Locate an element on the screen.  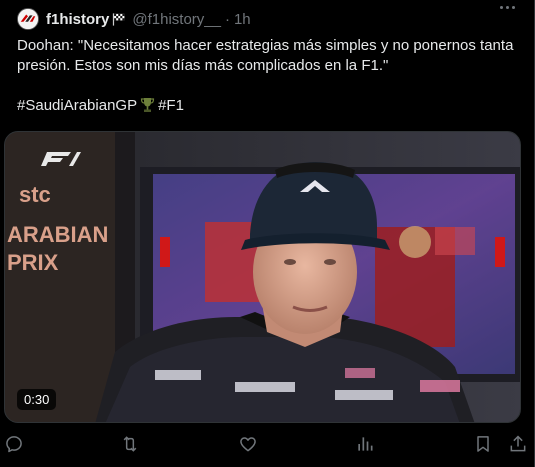
like-button is located at coordinates (248, 444).